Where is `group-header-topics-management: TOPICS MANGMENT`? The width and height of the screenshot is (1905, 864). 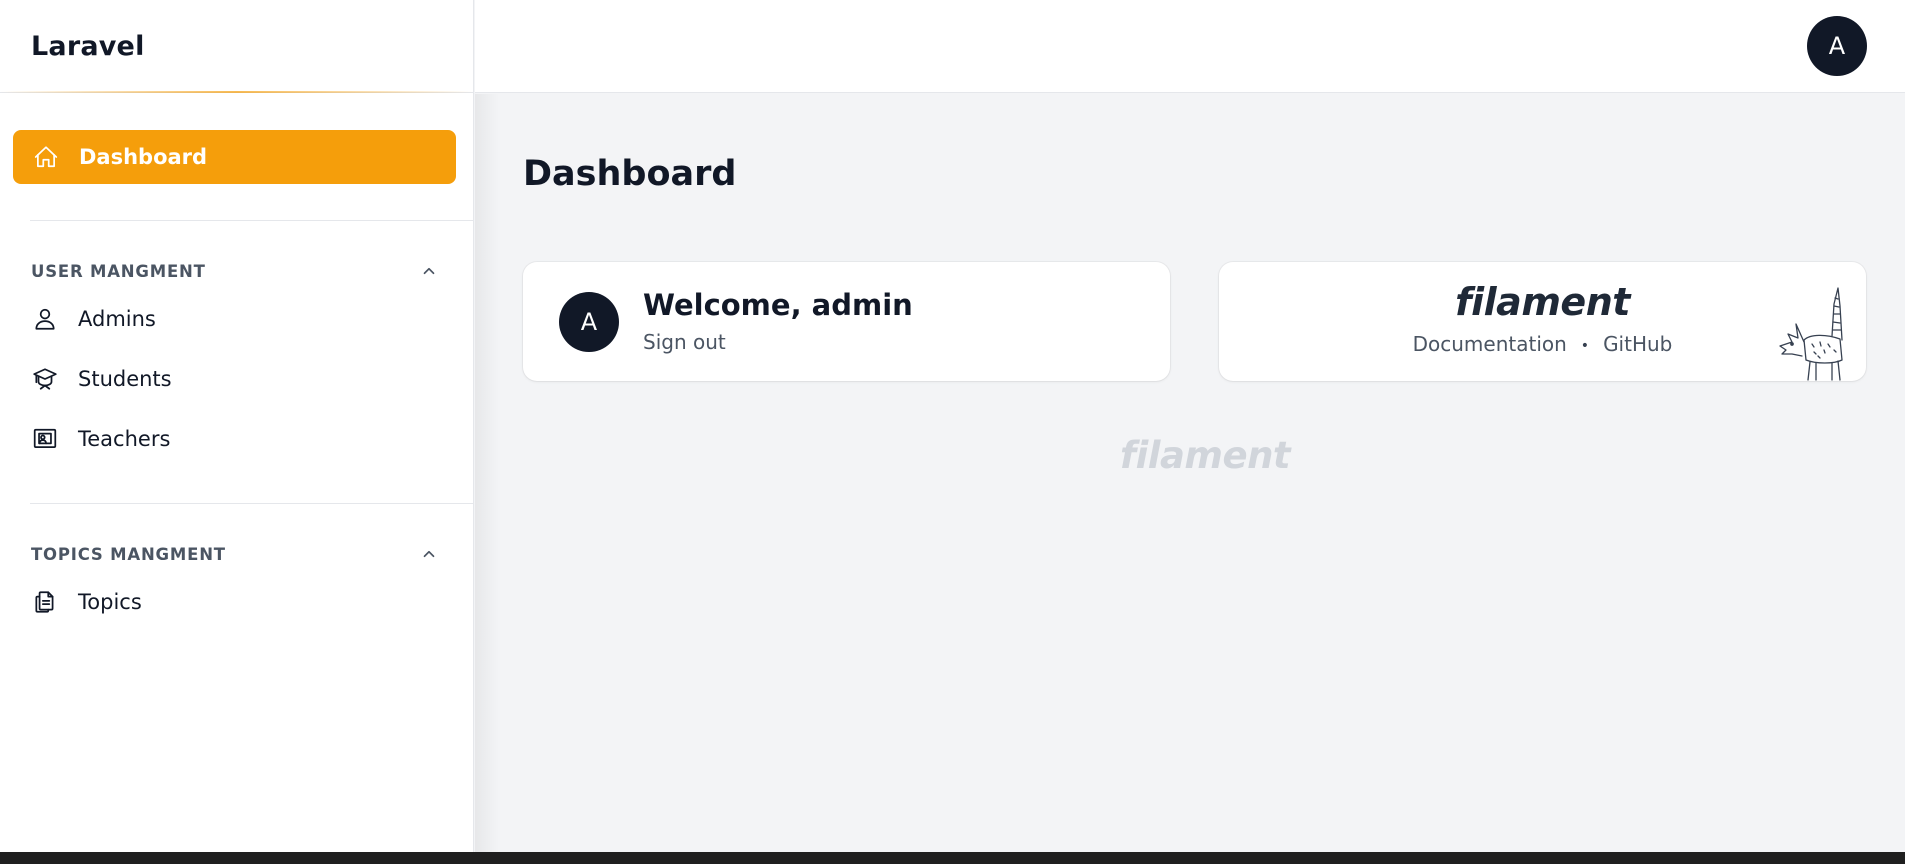
group-header-topics-management: TOPICS MANGMENT is located at coordinates (237, 554).